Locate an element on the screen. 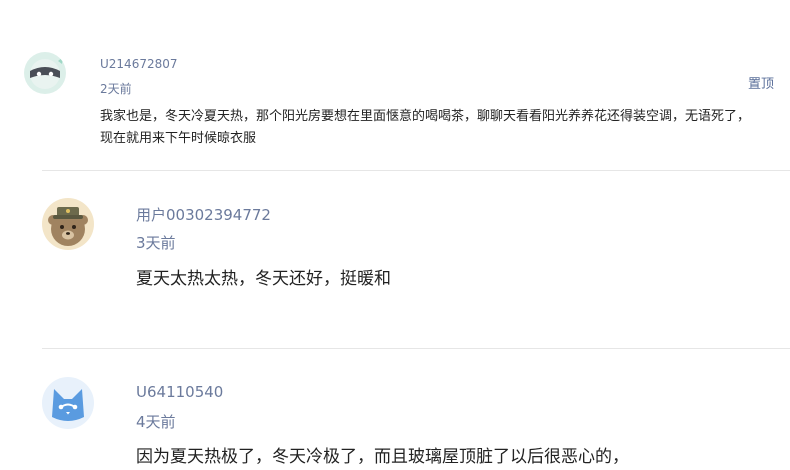  comment-text: 夏天太热太热，冬天还好，挺暖和 is located at coordinates (263, 279).